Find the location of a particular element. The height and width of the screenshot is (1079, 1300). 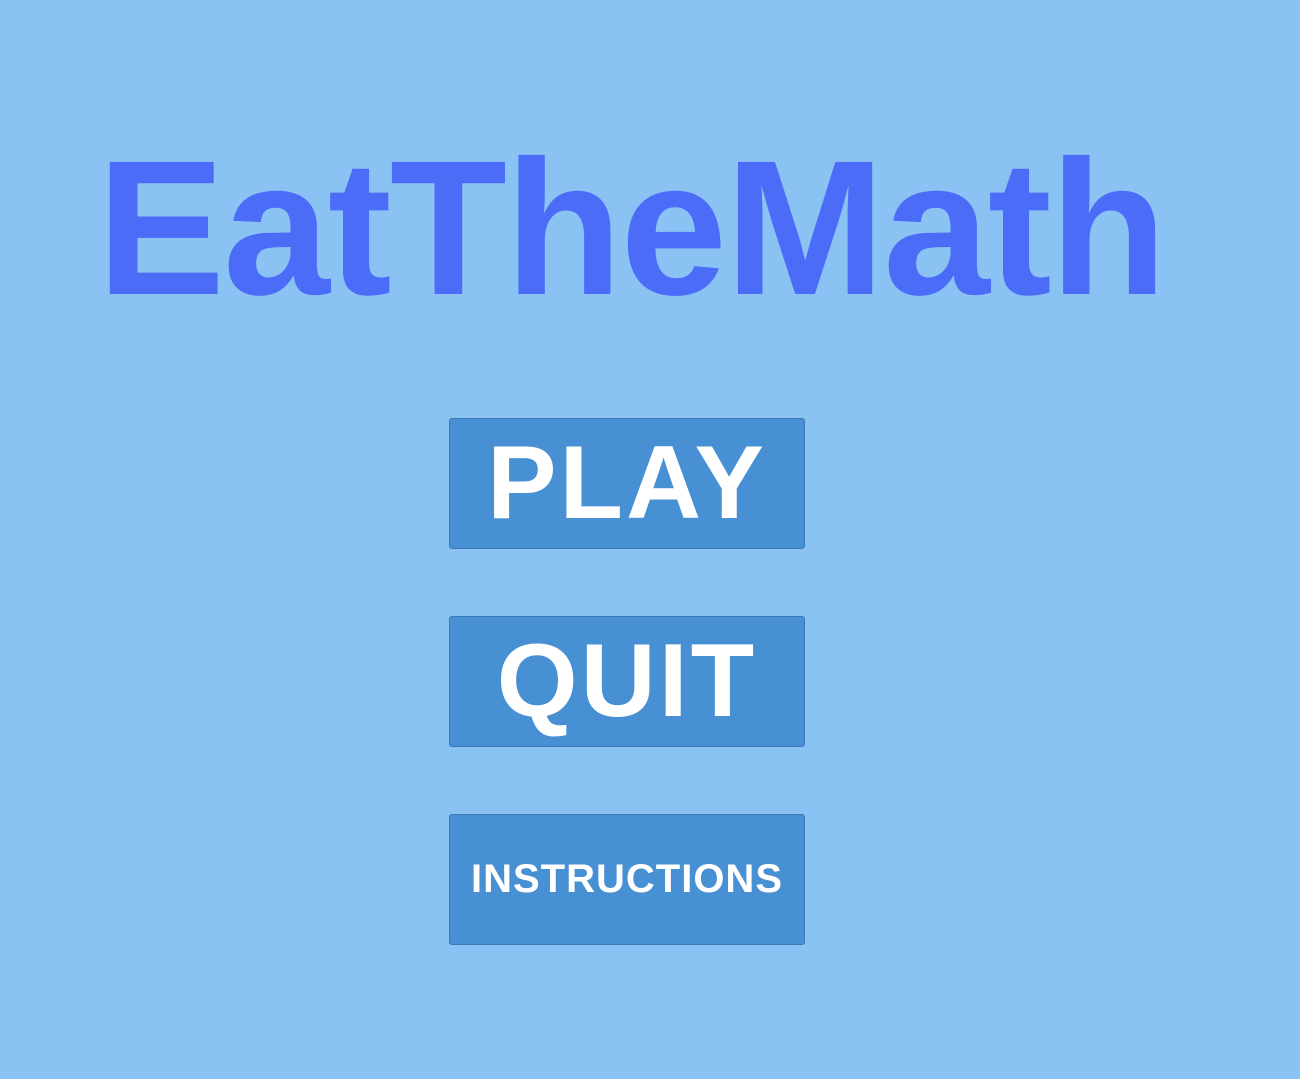

play-button-label: PLAY is located at coordinates (627, 483).